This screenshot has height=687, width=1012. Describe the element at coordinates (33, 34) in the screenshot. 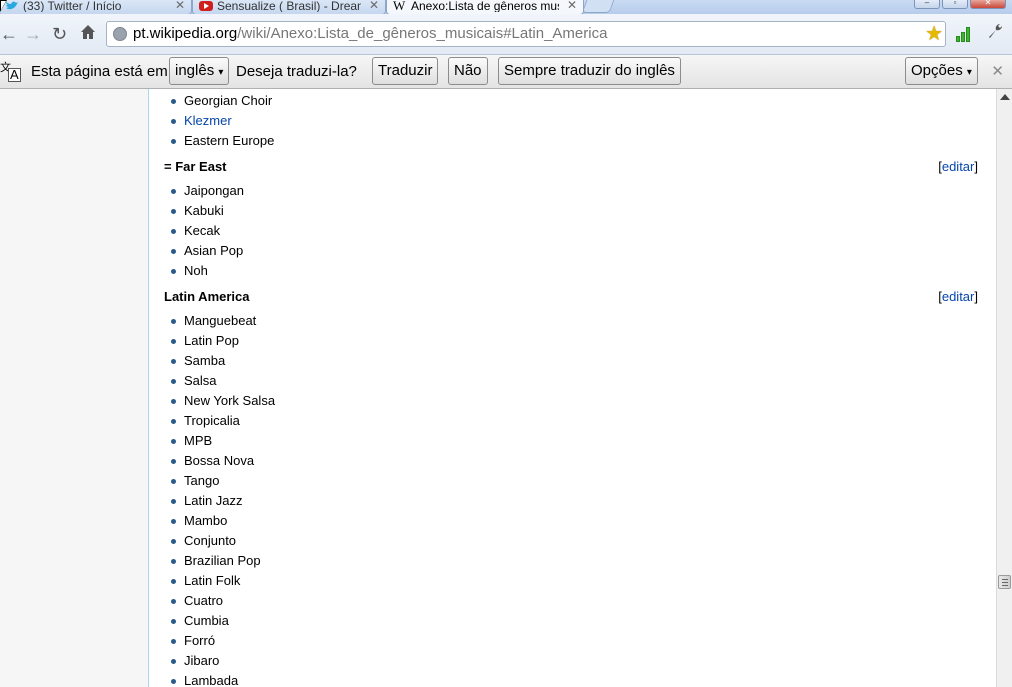

I see `forward-icon: →` at that location.